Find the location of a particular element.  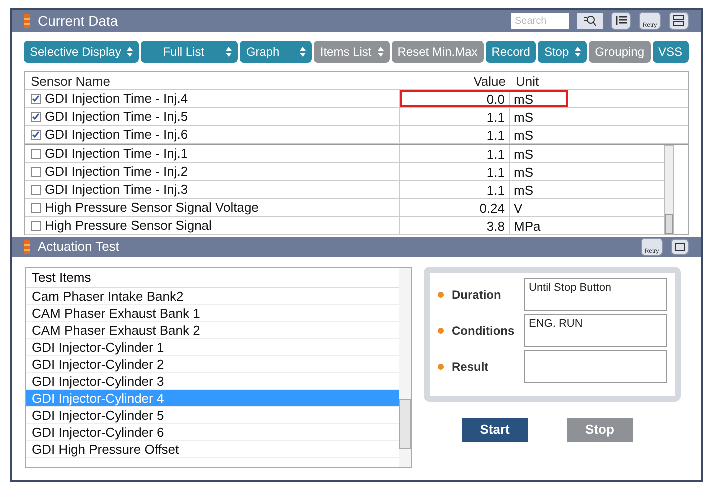

panel-title: Current Data is located at coordinates (79, 21).